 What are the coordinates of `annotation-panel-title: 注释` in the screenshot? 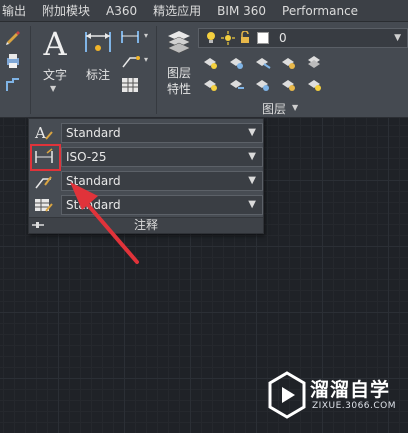 It's located at (145, 225).